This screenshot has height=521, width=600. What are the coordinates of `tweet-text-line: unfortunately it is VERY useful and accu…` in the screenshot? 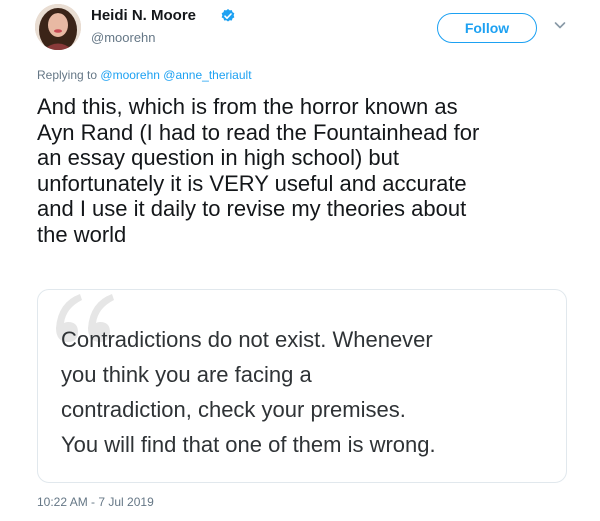 It's located at (252, 183).